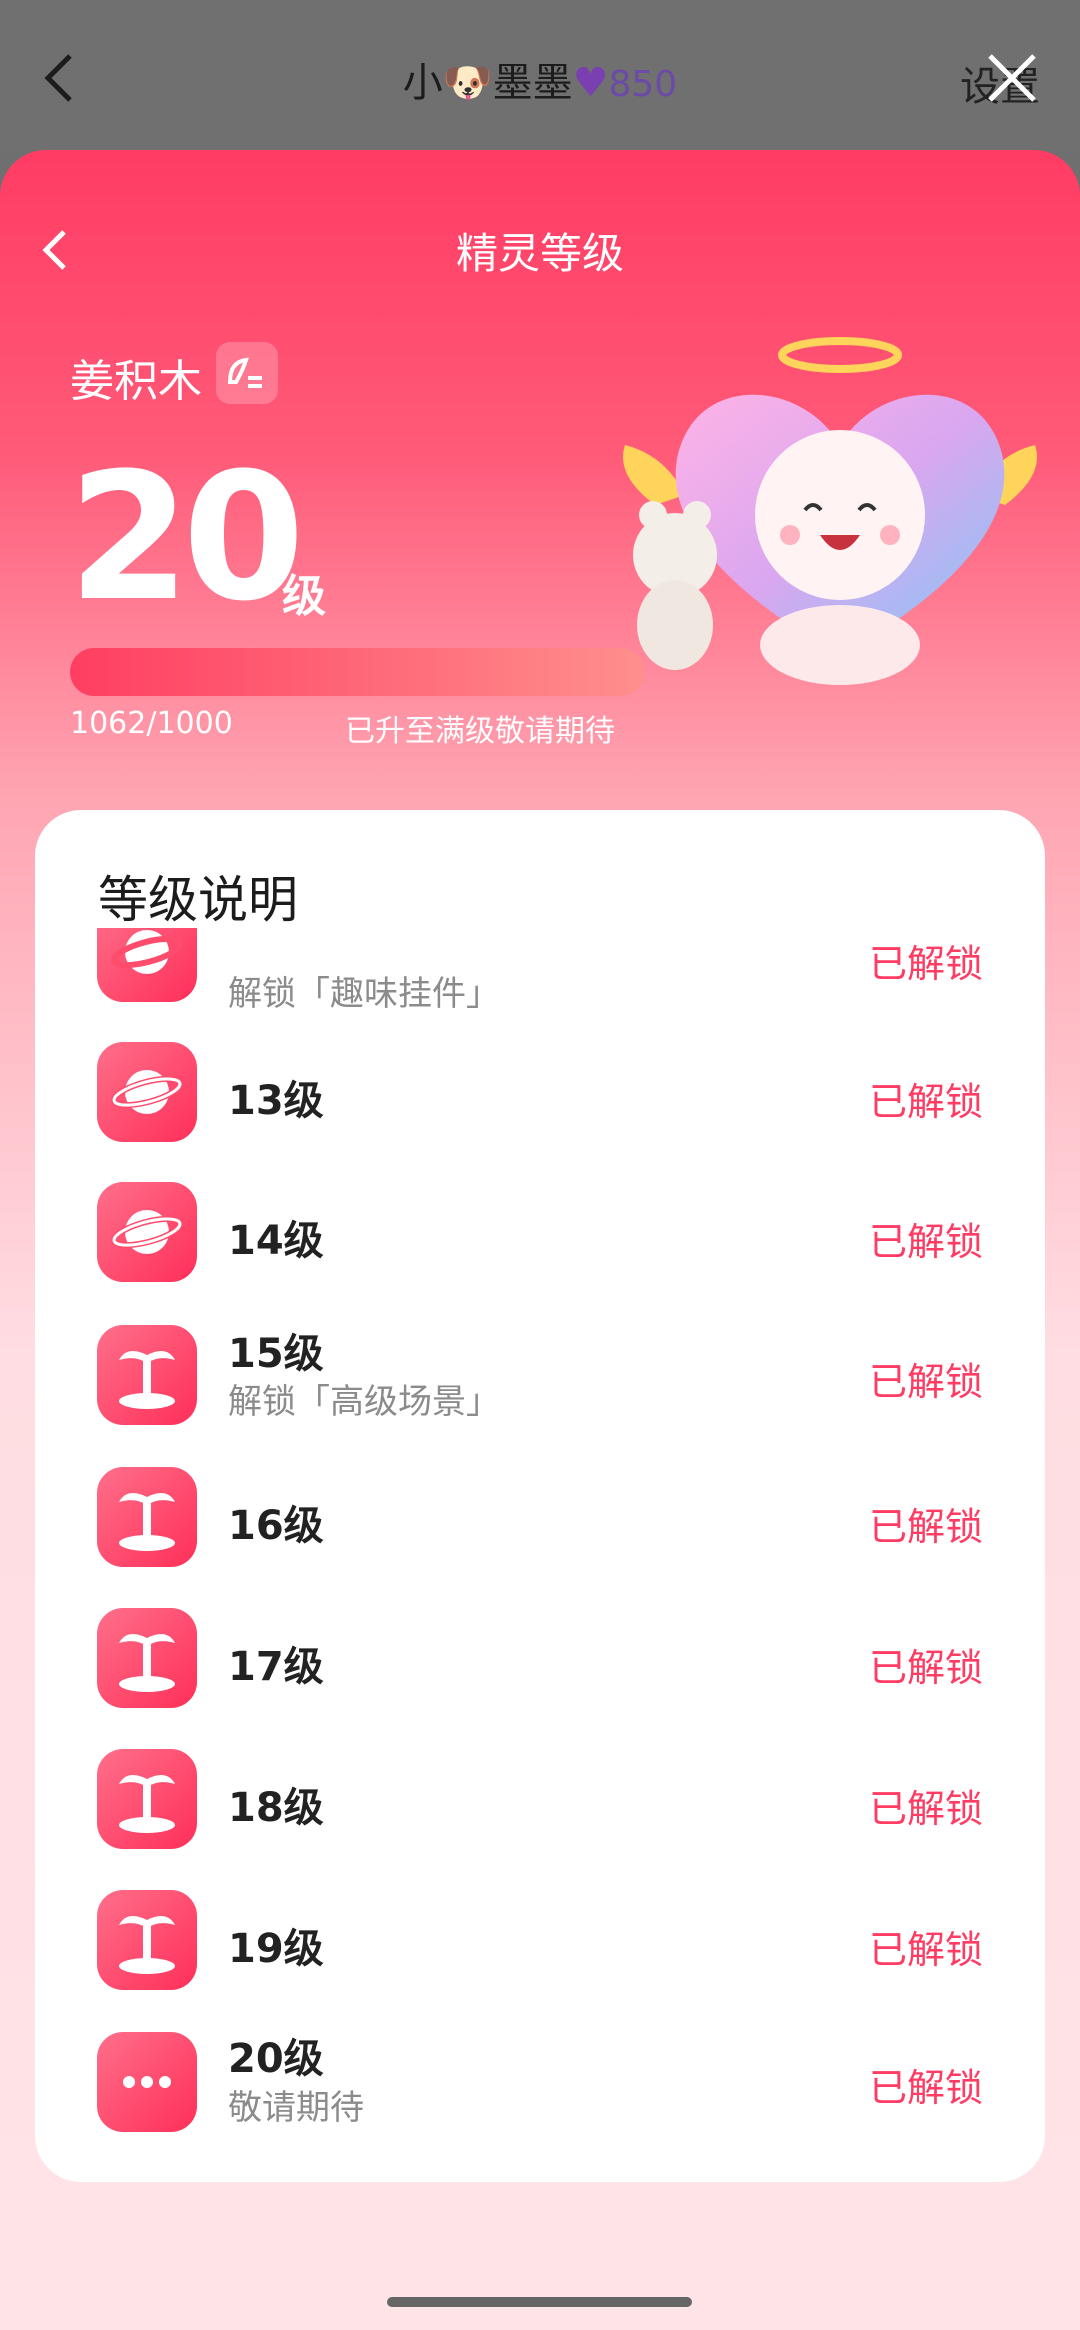 The height and width of the screenshot is (2330, 1080). Describe the element at coordinates (643, 84) in the screenshot. I see `intimacy-value: 850` at that location.